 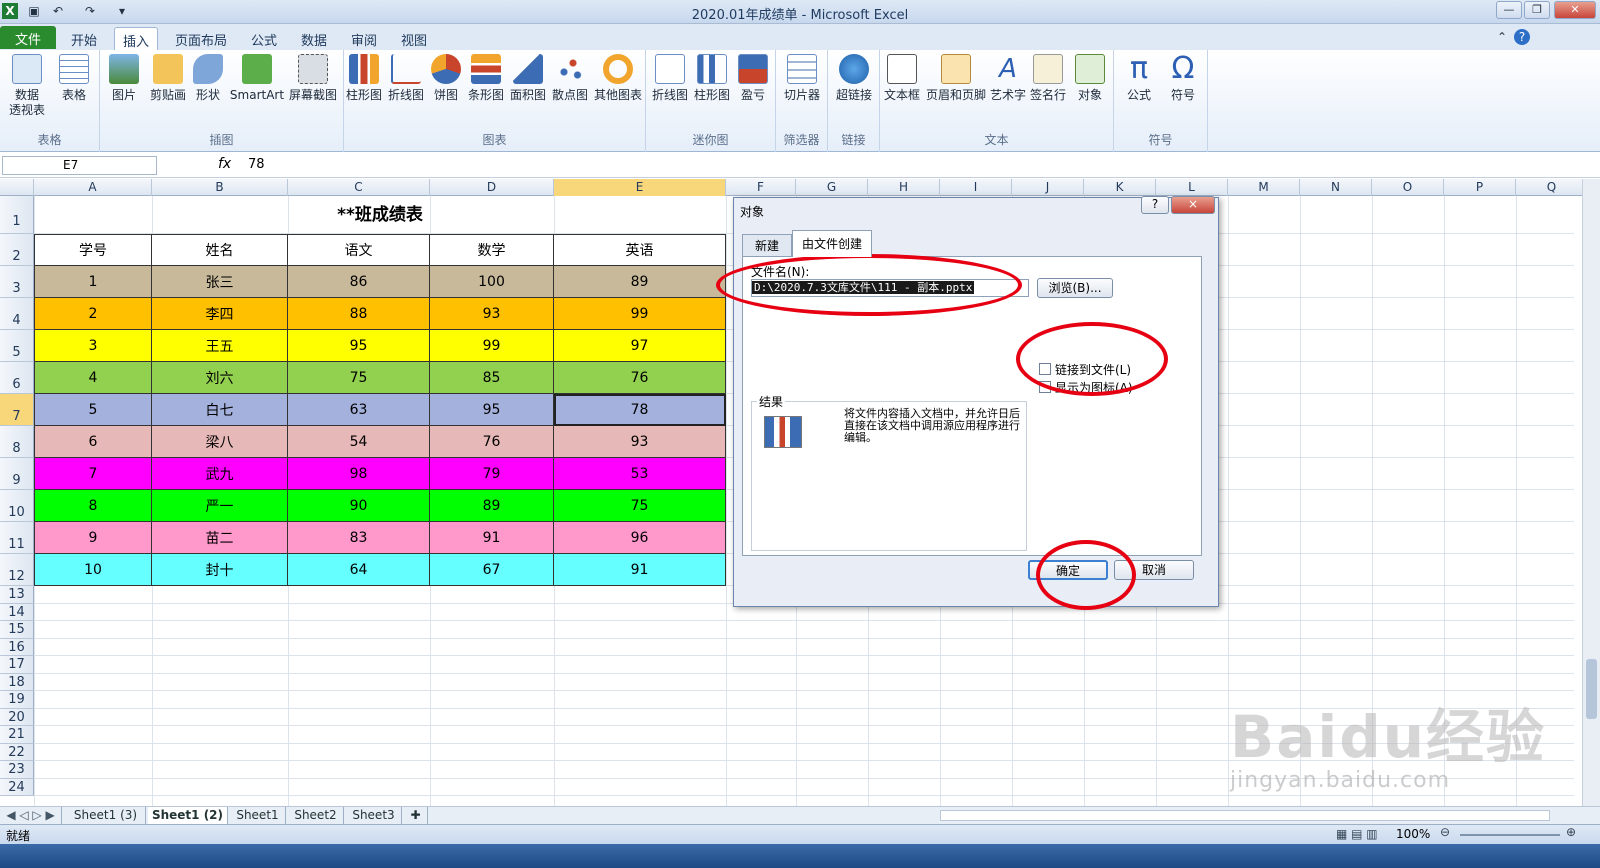 I want to click on pie-chart-button: 饼图, so click(x=446, y=78).